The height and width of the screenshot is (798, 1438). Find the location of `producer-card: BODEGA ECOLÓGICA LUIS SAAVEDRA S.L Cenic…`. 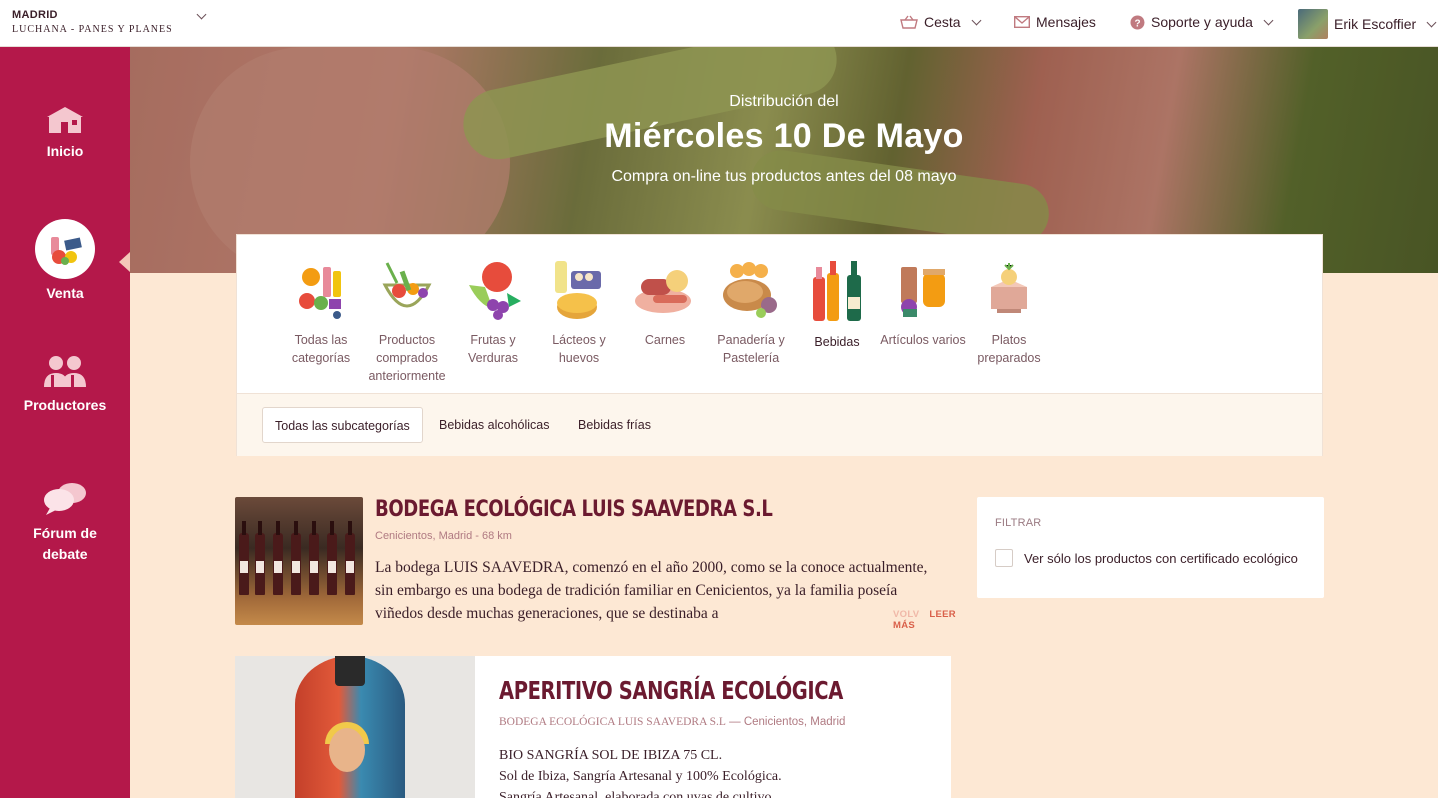

producer-card: BODEGA ECOLÓGICA LUIS SAAVEDRA S.L Cenic… is located at coordinates (595, 564).